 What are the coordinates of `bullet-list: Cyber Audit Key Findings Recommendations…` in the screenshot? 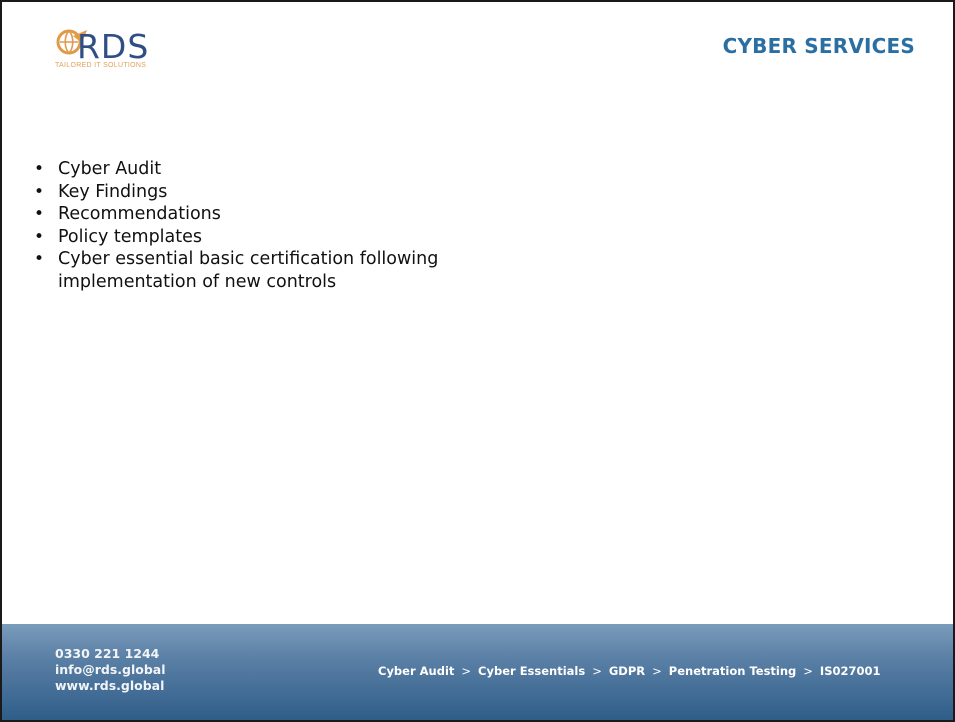 It's located at (284, 225).